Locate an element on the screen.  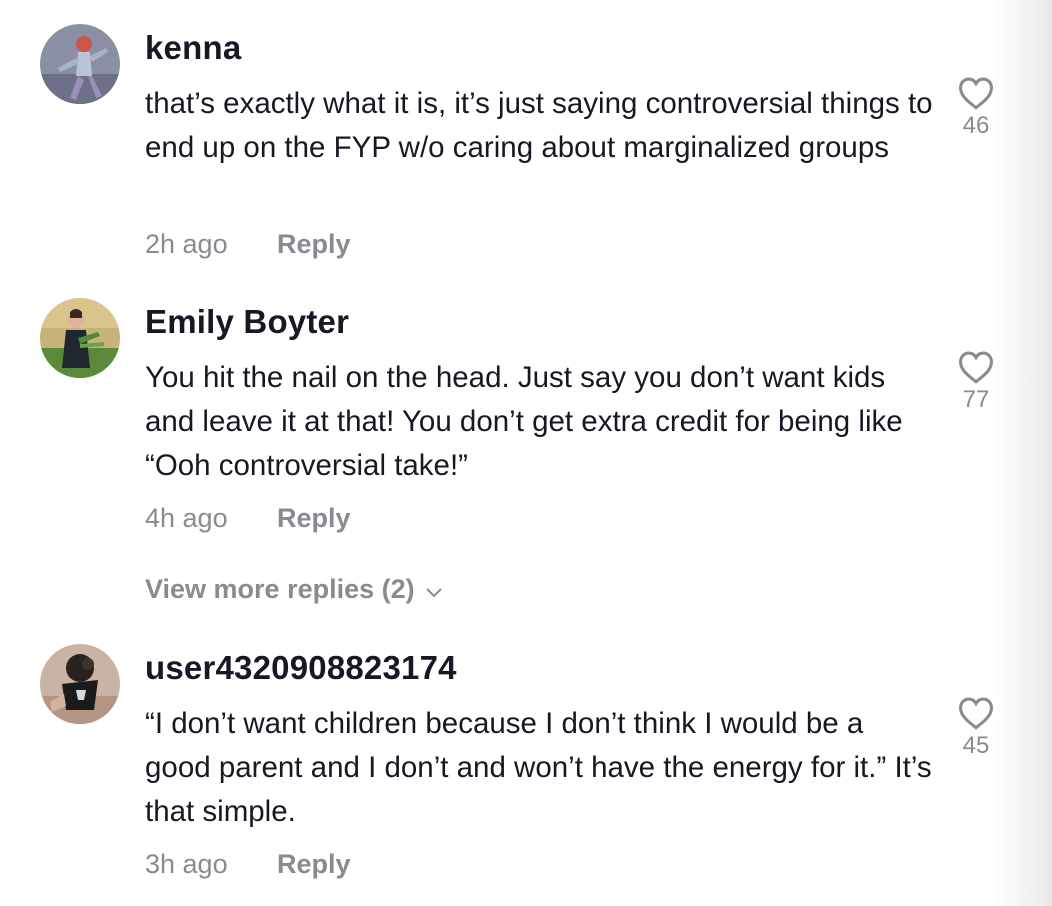
like-count: 77 is located at coordinates (976, 399).